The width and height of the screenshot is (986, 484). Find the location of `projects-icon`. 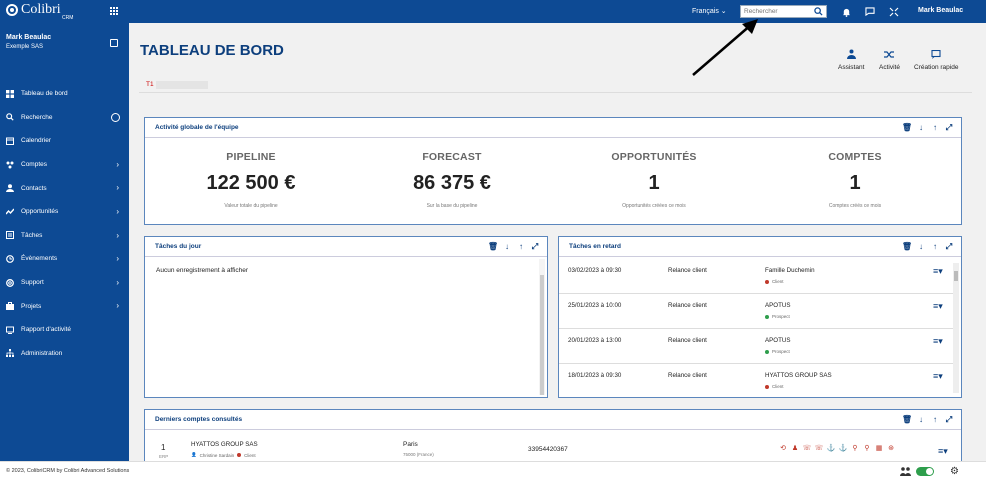

projects-icon is located at coordinates (10, 306).